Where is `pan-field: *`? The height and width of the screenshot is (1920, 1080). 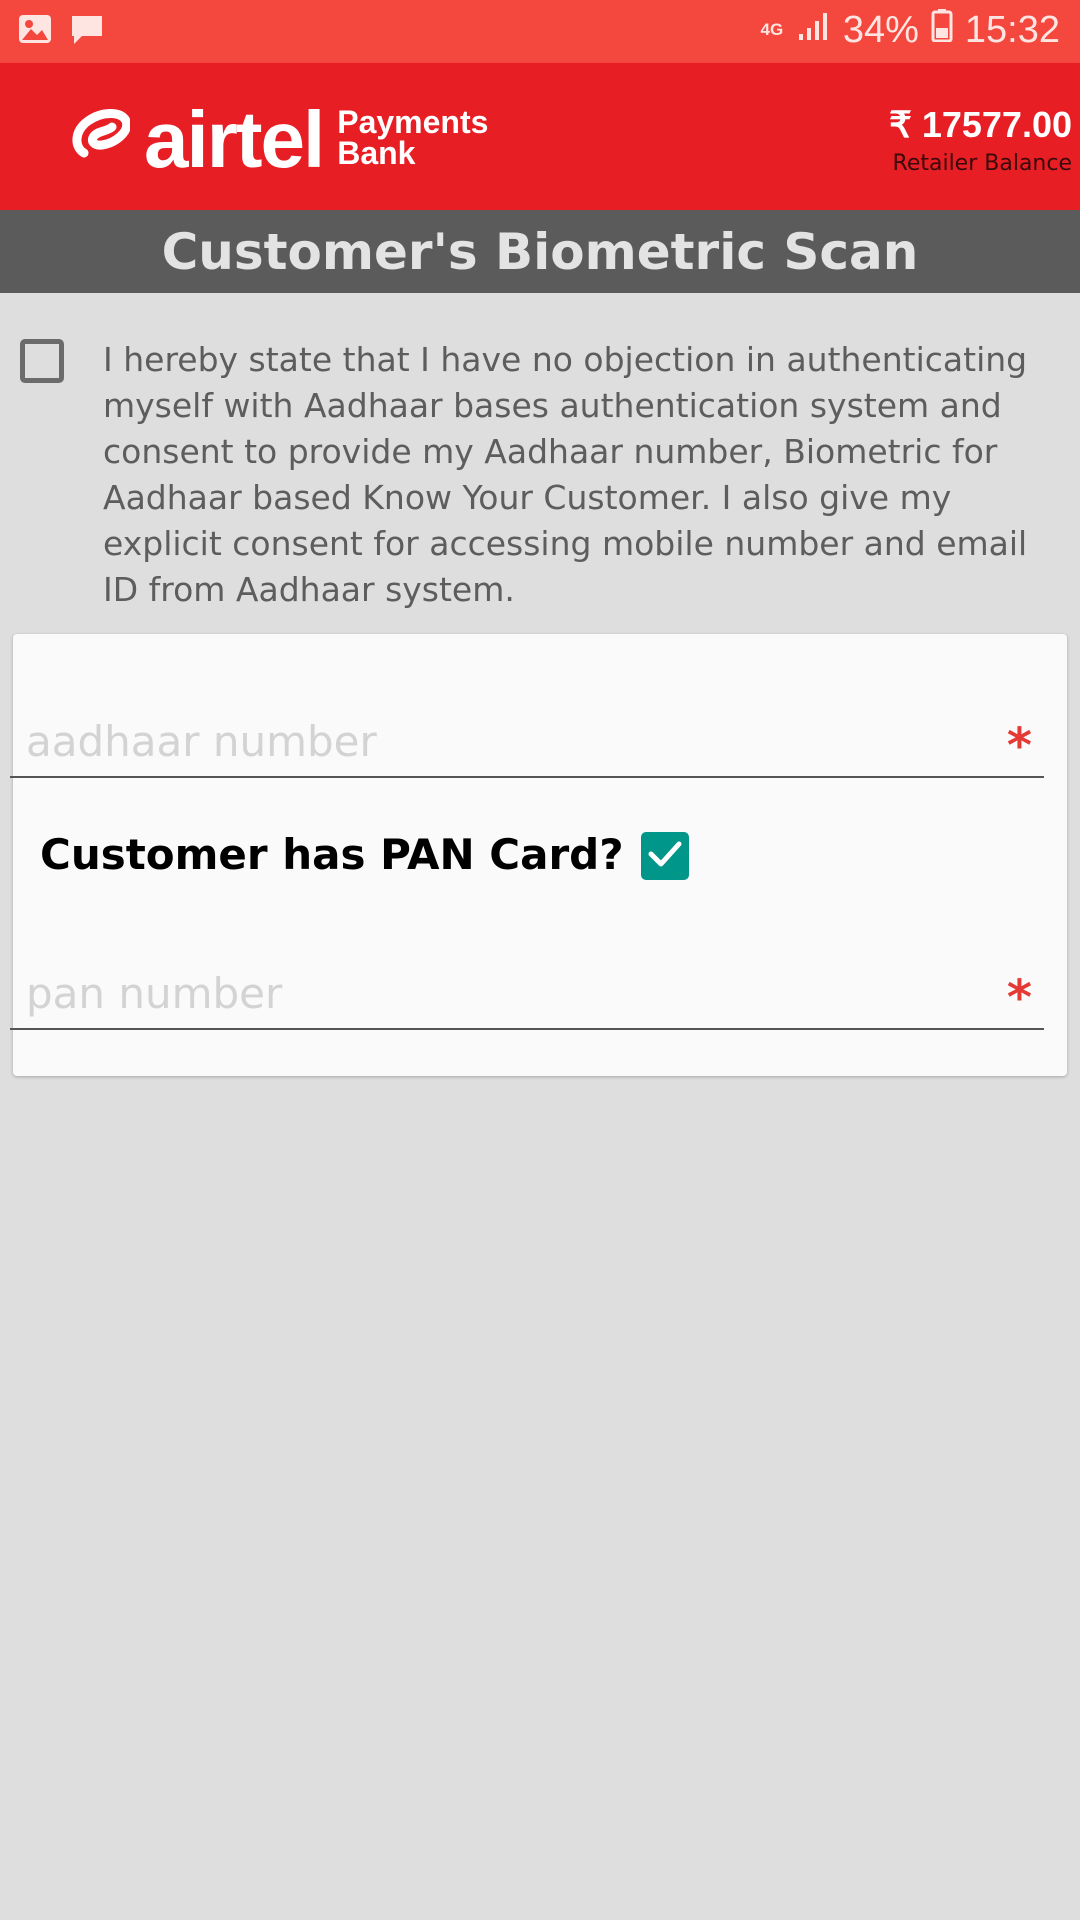 pan-field: * is located at coordinates (527, 995).